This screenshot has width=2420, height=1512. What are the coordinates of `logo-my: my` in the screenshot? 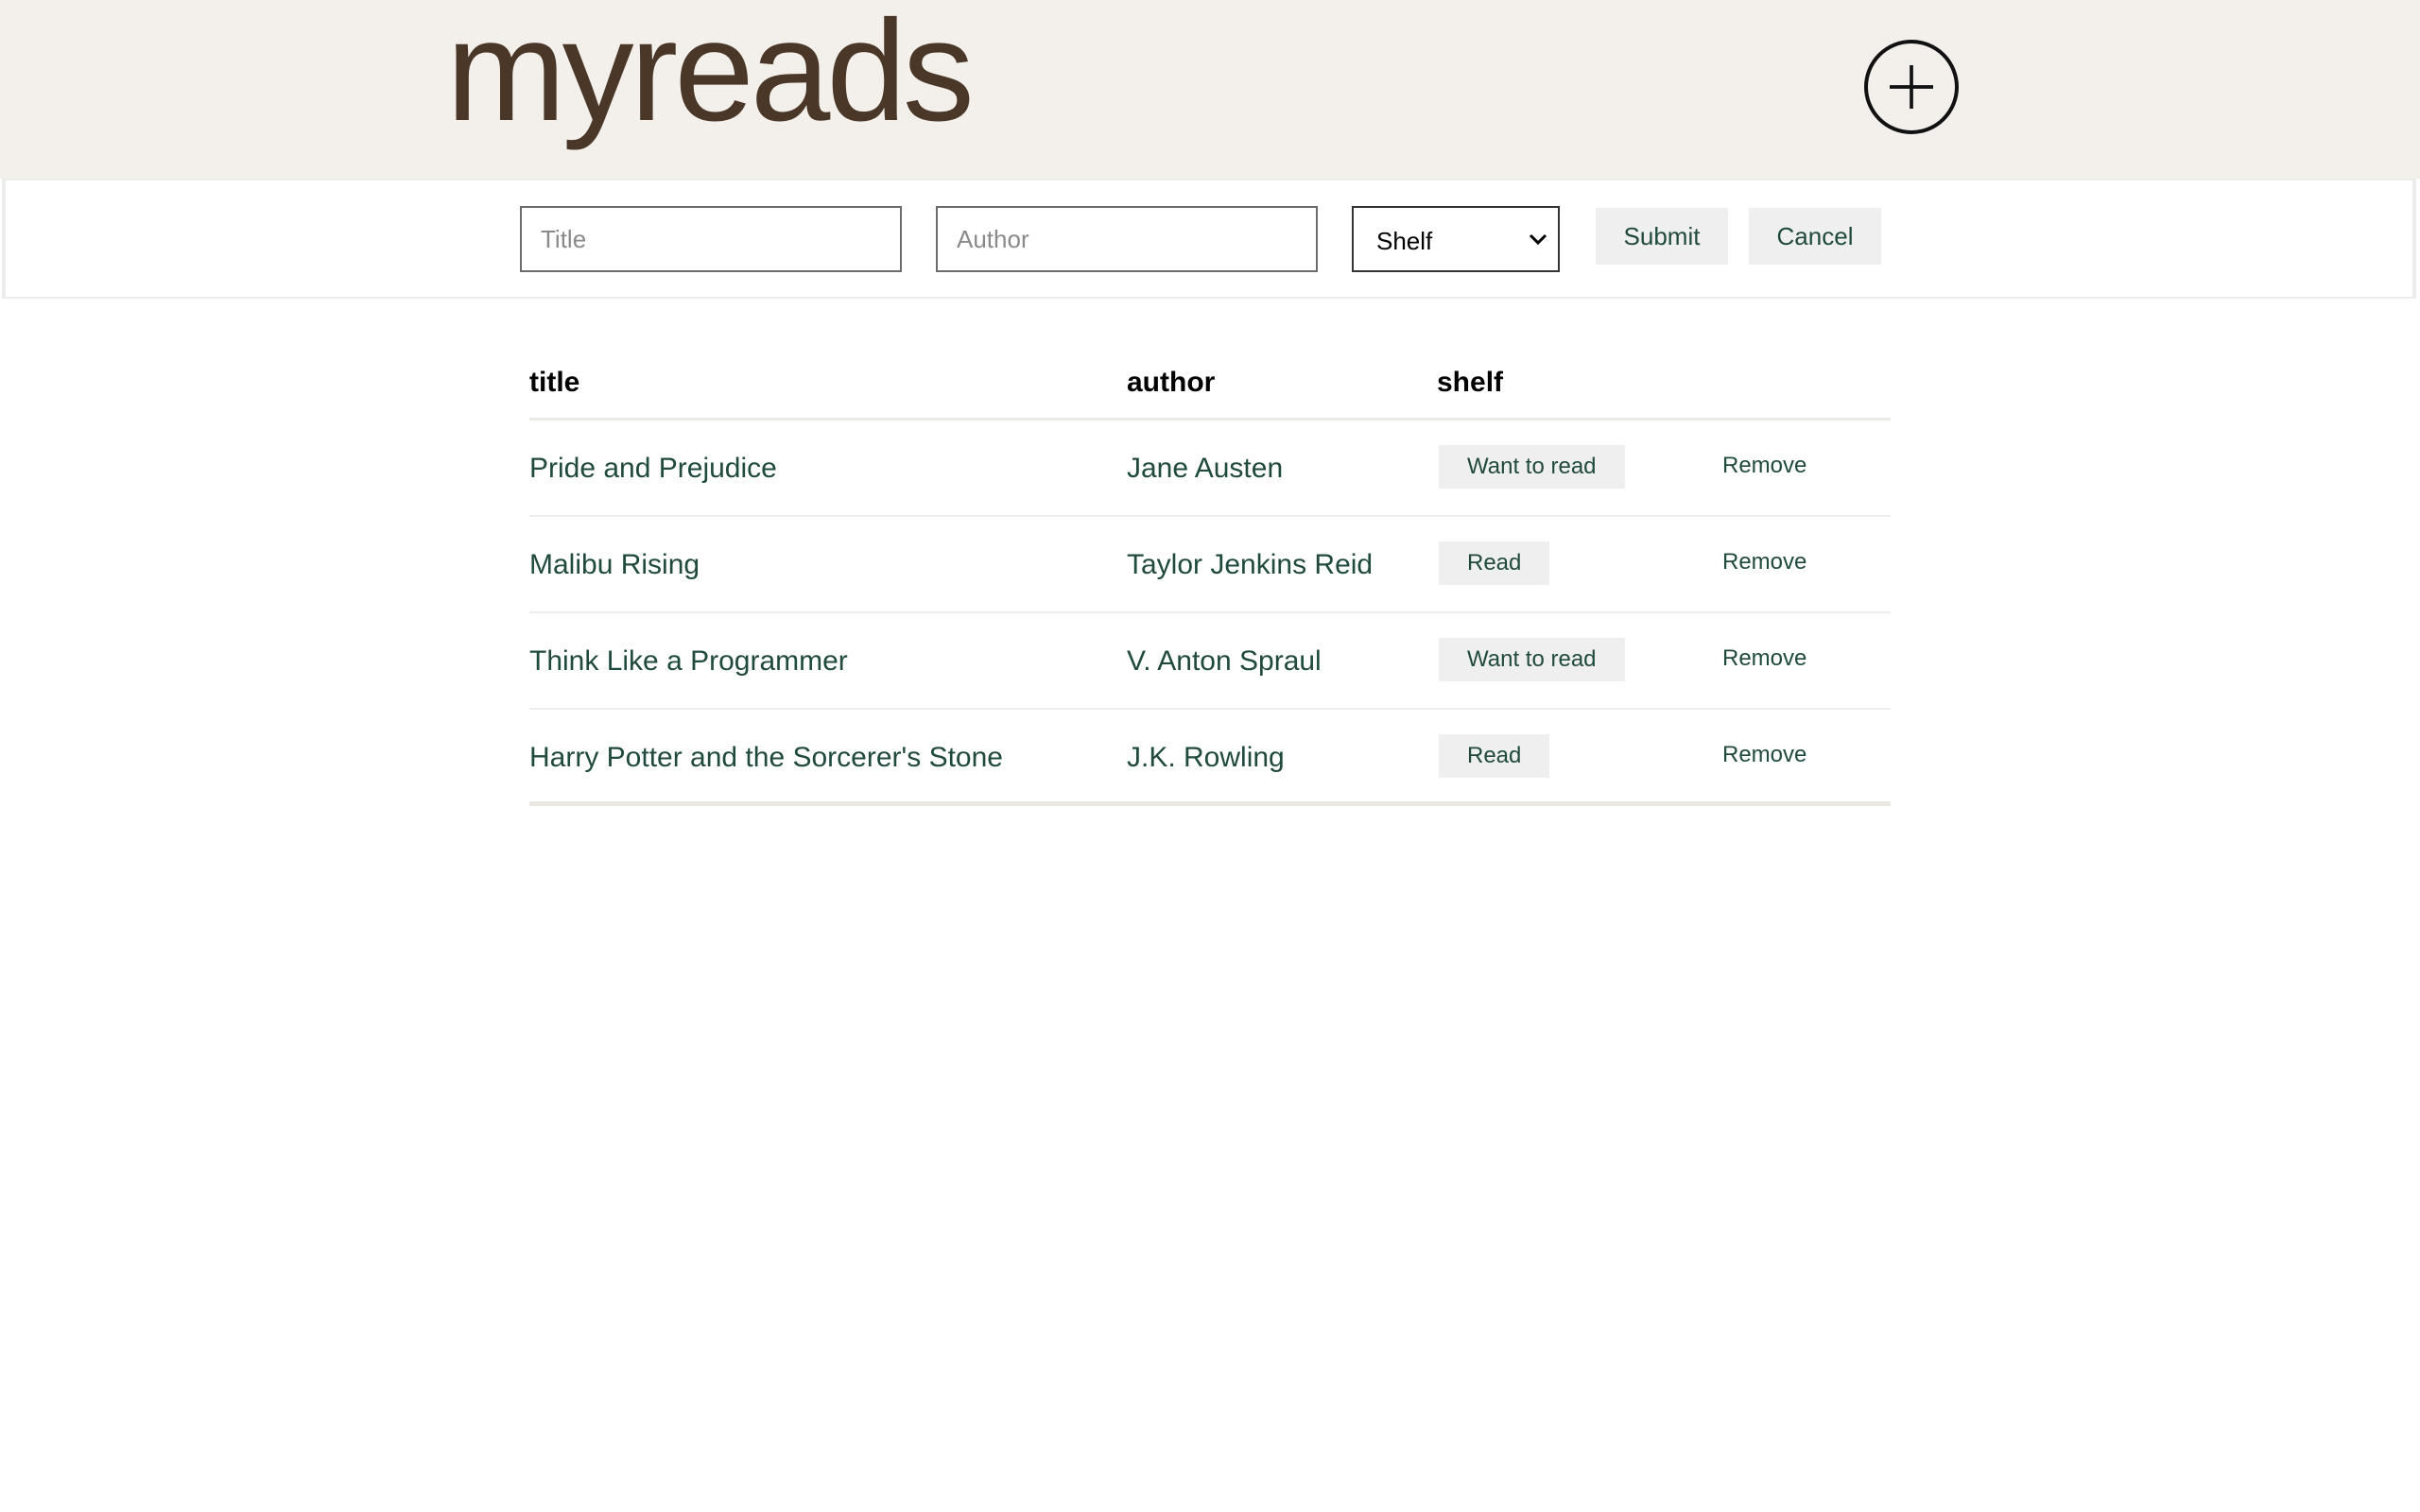 It's located at (540, 75).